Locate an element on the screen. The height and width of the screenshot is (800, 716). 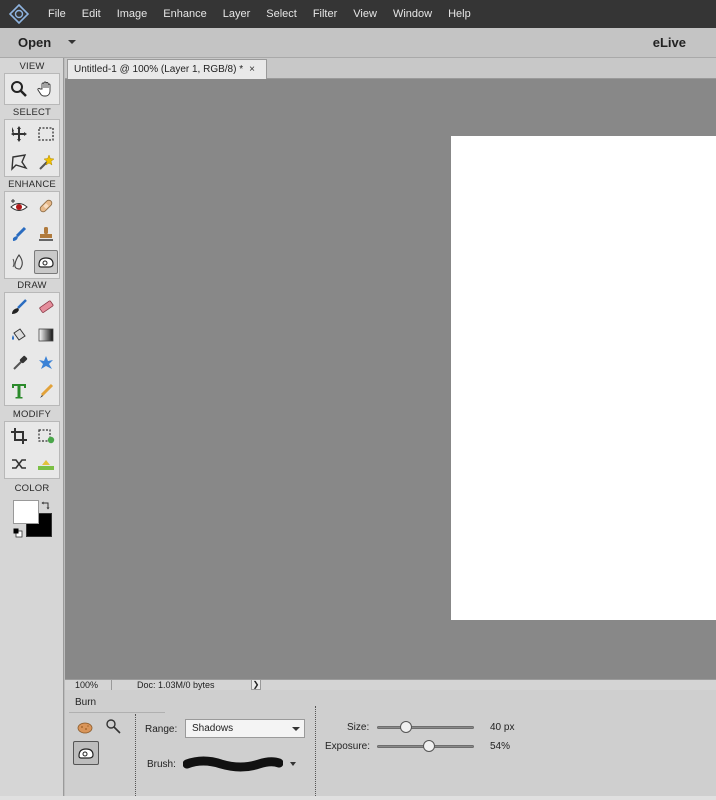
exposure-slider-thumb is located at coordinates (429, 746).